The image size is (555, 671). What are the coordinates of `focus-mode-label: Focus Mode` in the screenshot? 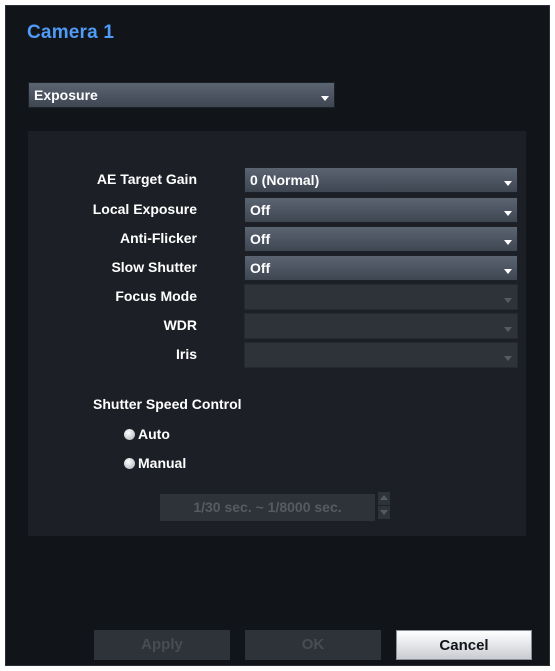 It's located at (156, 296).